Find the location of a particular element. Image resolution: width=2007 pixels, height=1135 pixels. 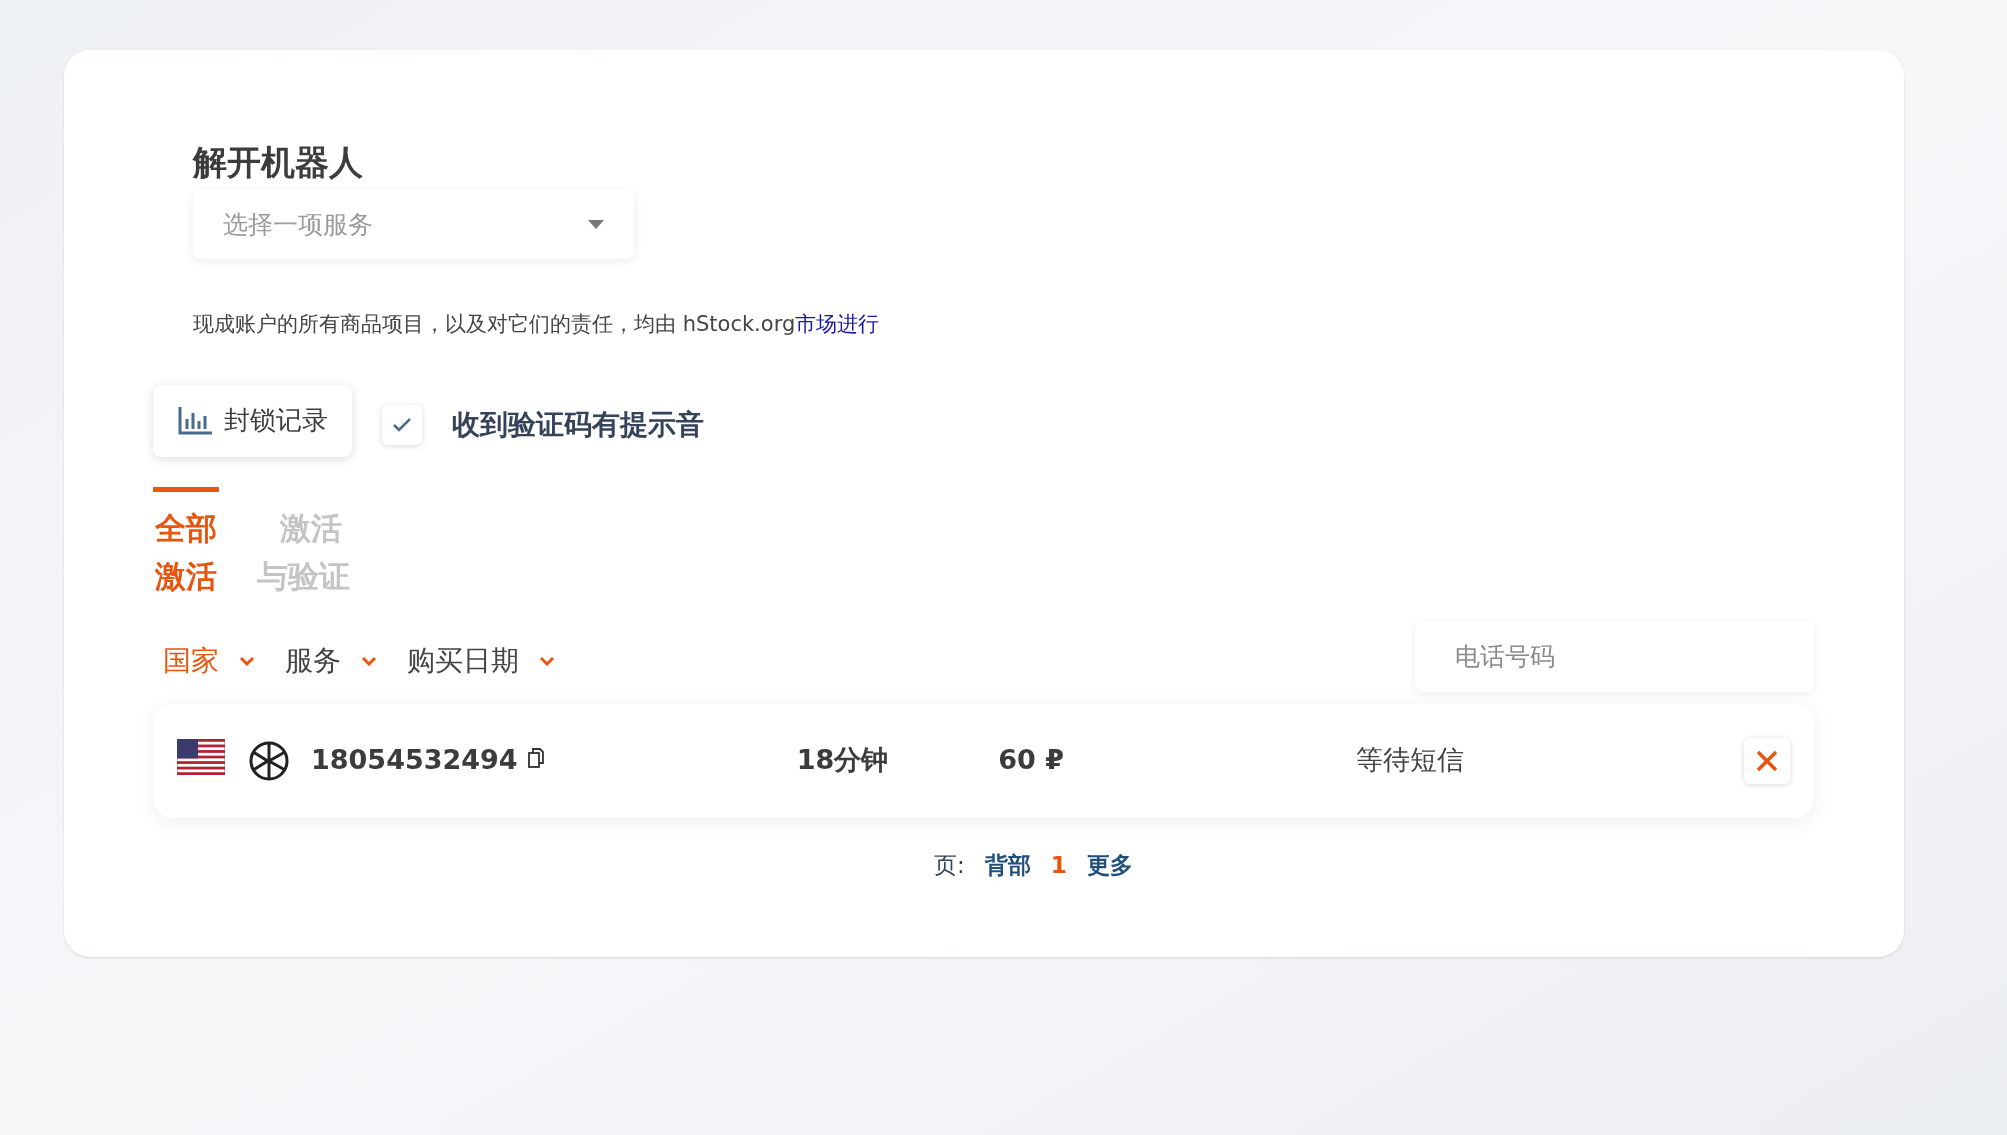

phone-number: 18054532494 is located at coordinates (414, 760).